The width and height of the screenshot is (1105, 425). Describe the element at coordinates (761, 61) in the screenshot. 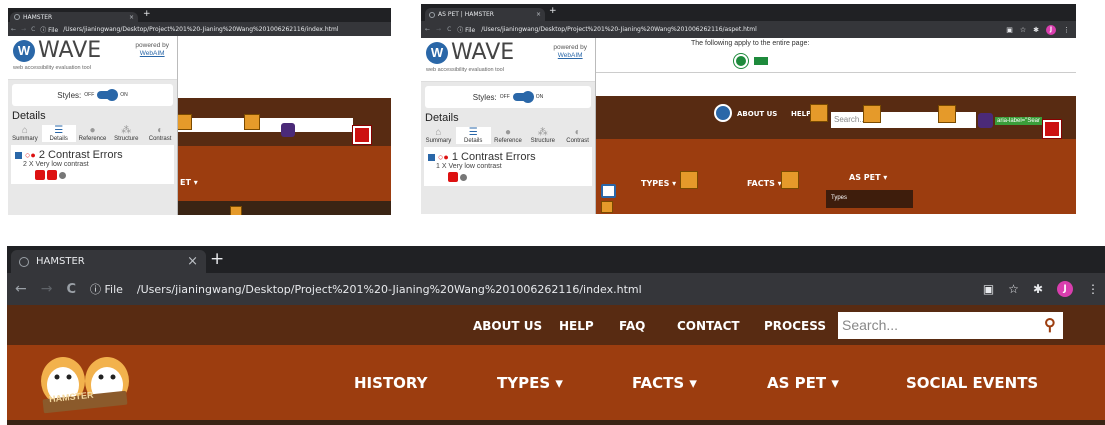

I see `feature-icon` at that location.